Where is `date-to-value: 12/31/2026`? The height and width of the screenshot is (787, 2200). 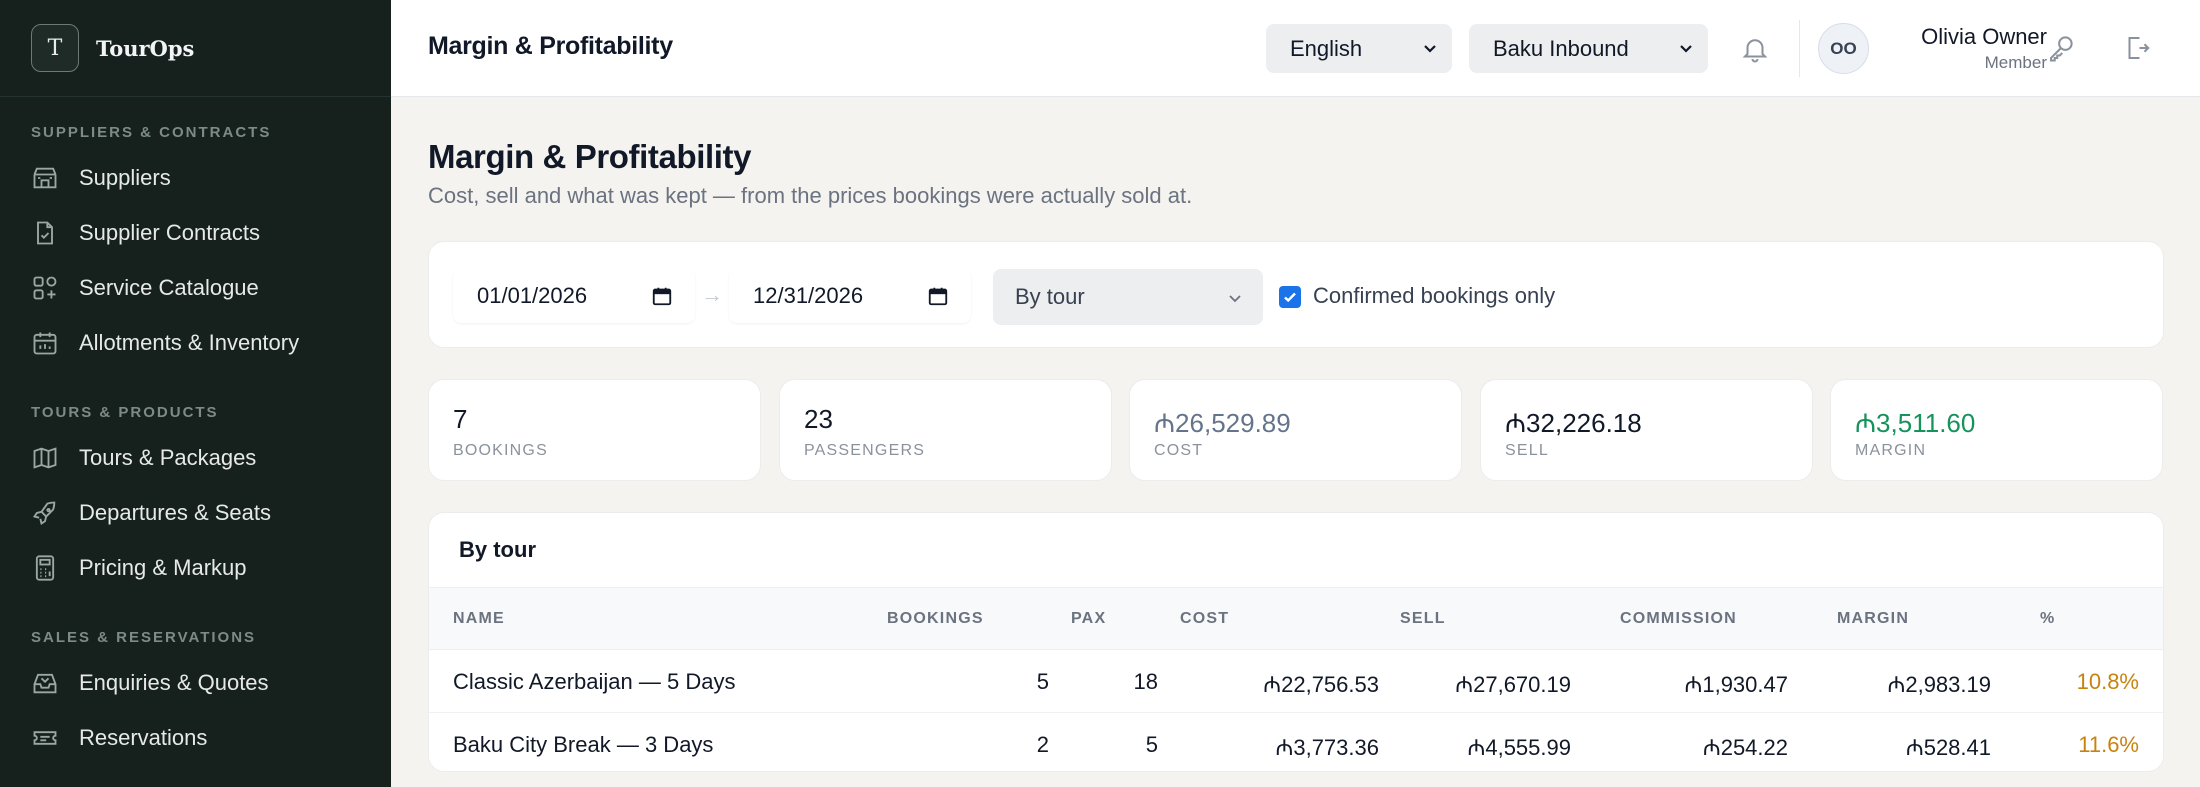
date-to-value: 12/31/2026 is located at coordinates (808, 295).